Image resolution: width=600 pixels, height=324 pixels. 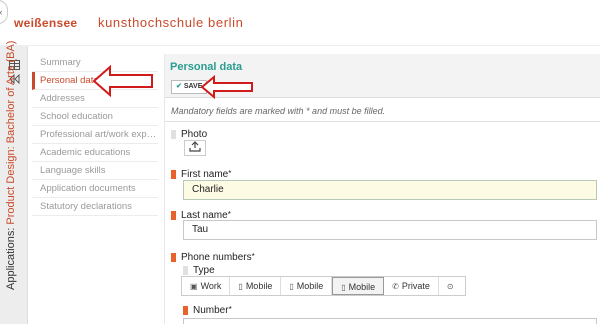 I want to click on photo-upload-button, so click(x=195, y=148).